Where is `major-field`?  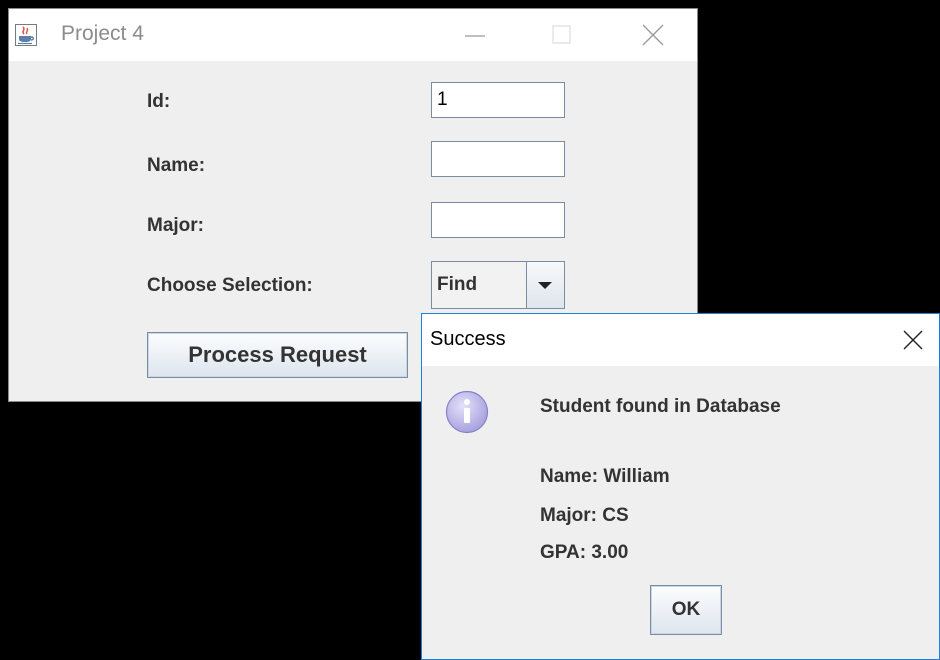
major-field is located at coordinates (498, 220).